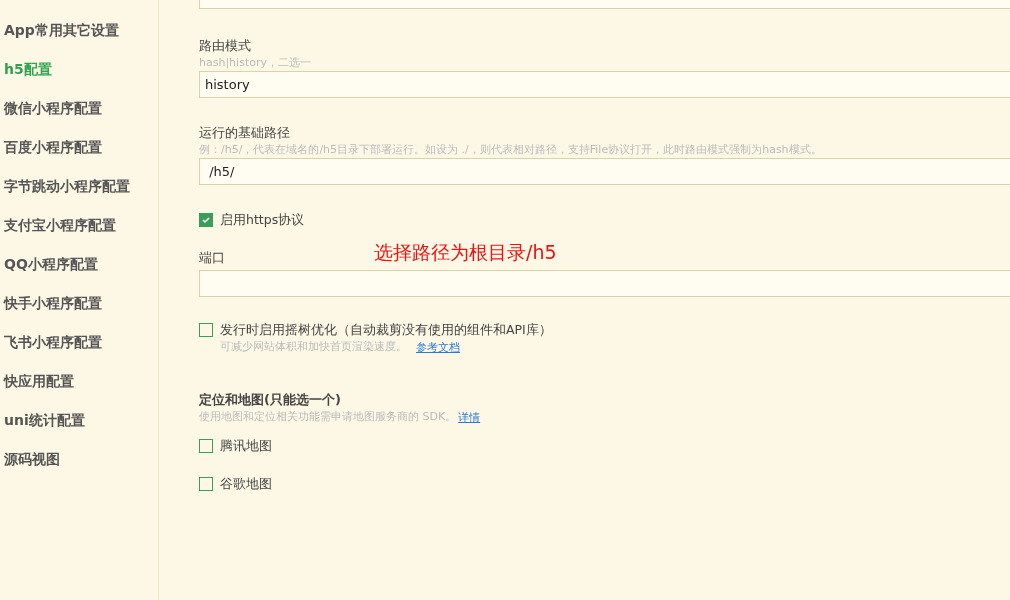 The width and height of the screenshot is (1010, 600). I want to click on annotation-text: 选择路径为根目录/h5, so click(465, 252).